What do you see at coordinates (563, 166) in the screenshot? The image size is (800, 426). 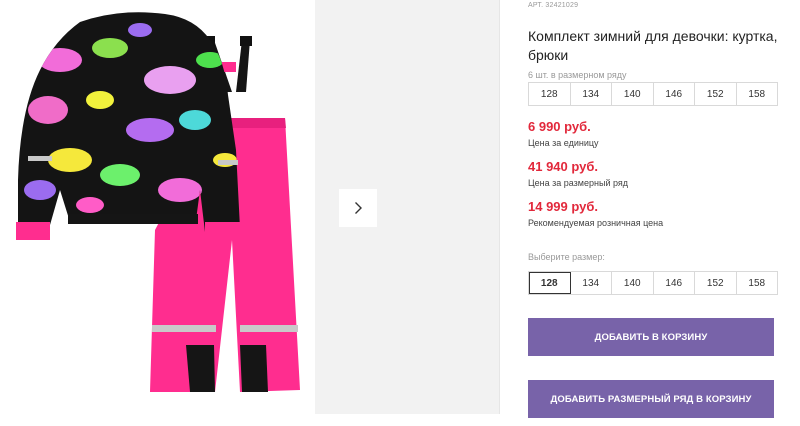 I see `range-price: 41 940 руб.` at bounding box center [563, 166].